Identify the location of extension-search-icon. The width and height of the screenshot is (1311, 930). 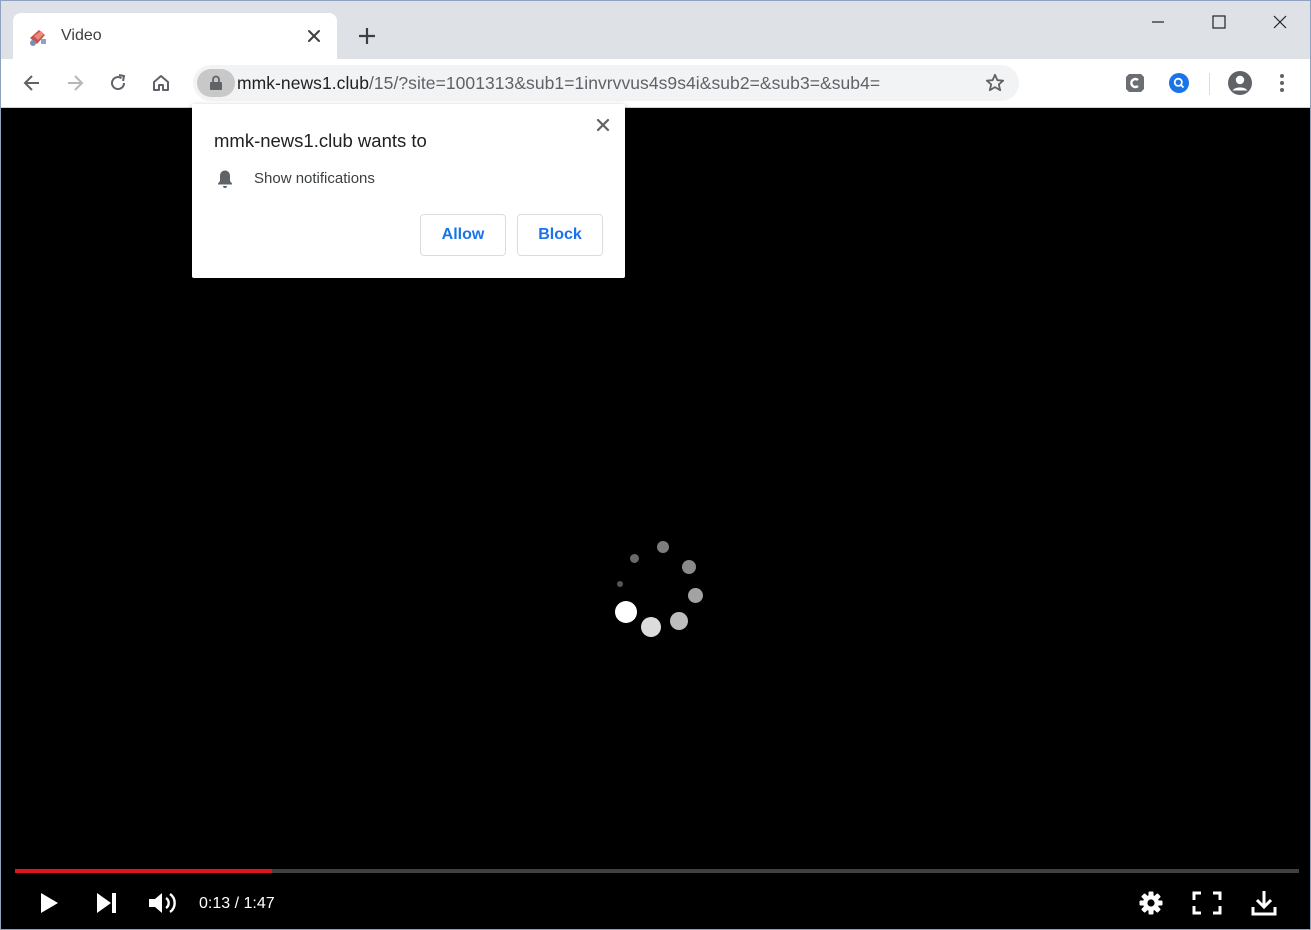
(1179, 83).